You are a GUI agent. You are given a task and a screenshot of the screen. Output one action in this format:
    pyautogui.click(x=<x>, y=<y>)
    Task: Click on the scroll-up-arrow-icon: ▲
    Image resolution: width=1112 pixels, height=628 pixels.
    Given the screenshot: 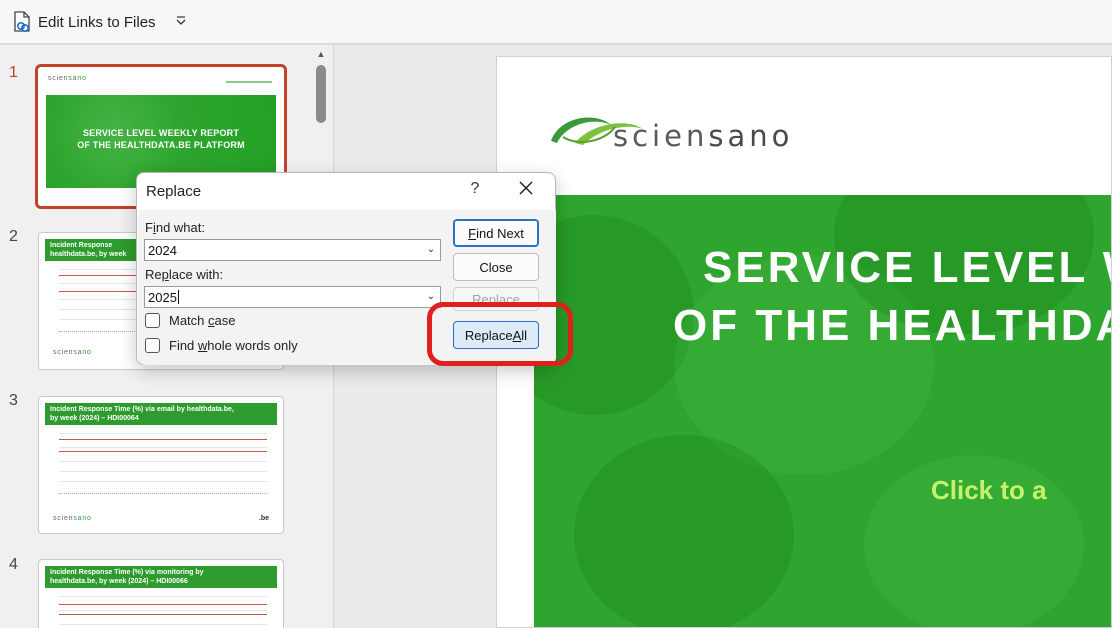 What is the action you would take?
    pyautogui.click(x=321, y=54)
    